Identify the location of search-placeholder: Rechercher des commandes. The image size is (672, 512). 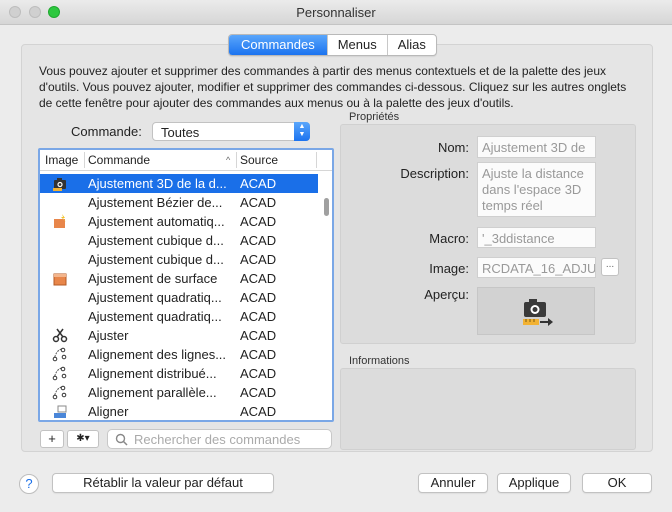
(217, 439).